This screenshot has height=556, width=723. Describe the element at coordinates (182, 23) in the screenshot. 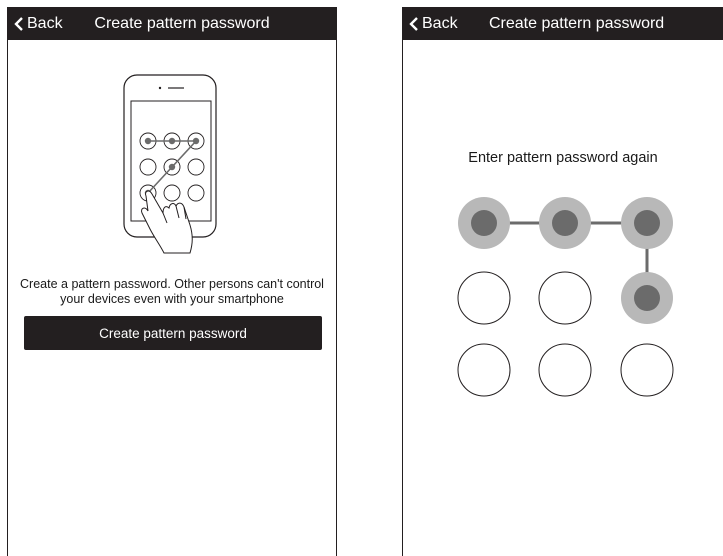

I see `page-title: Create pattern password` at that location.